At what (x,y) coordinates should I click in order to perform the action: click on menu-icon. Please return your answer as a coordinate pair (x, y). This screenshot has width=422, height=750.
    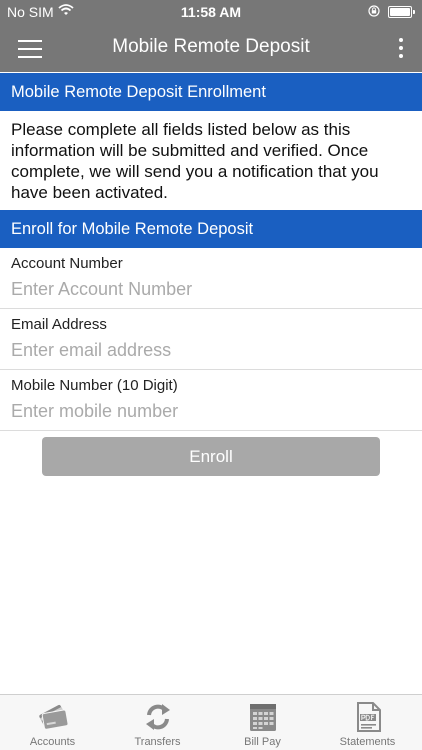
    Looking at the image, I should click on (30, 49).